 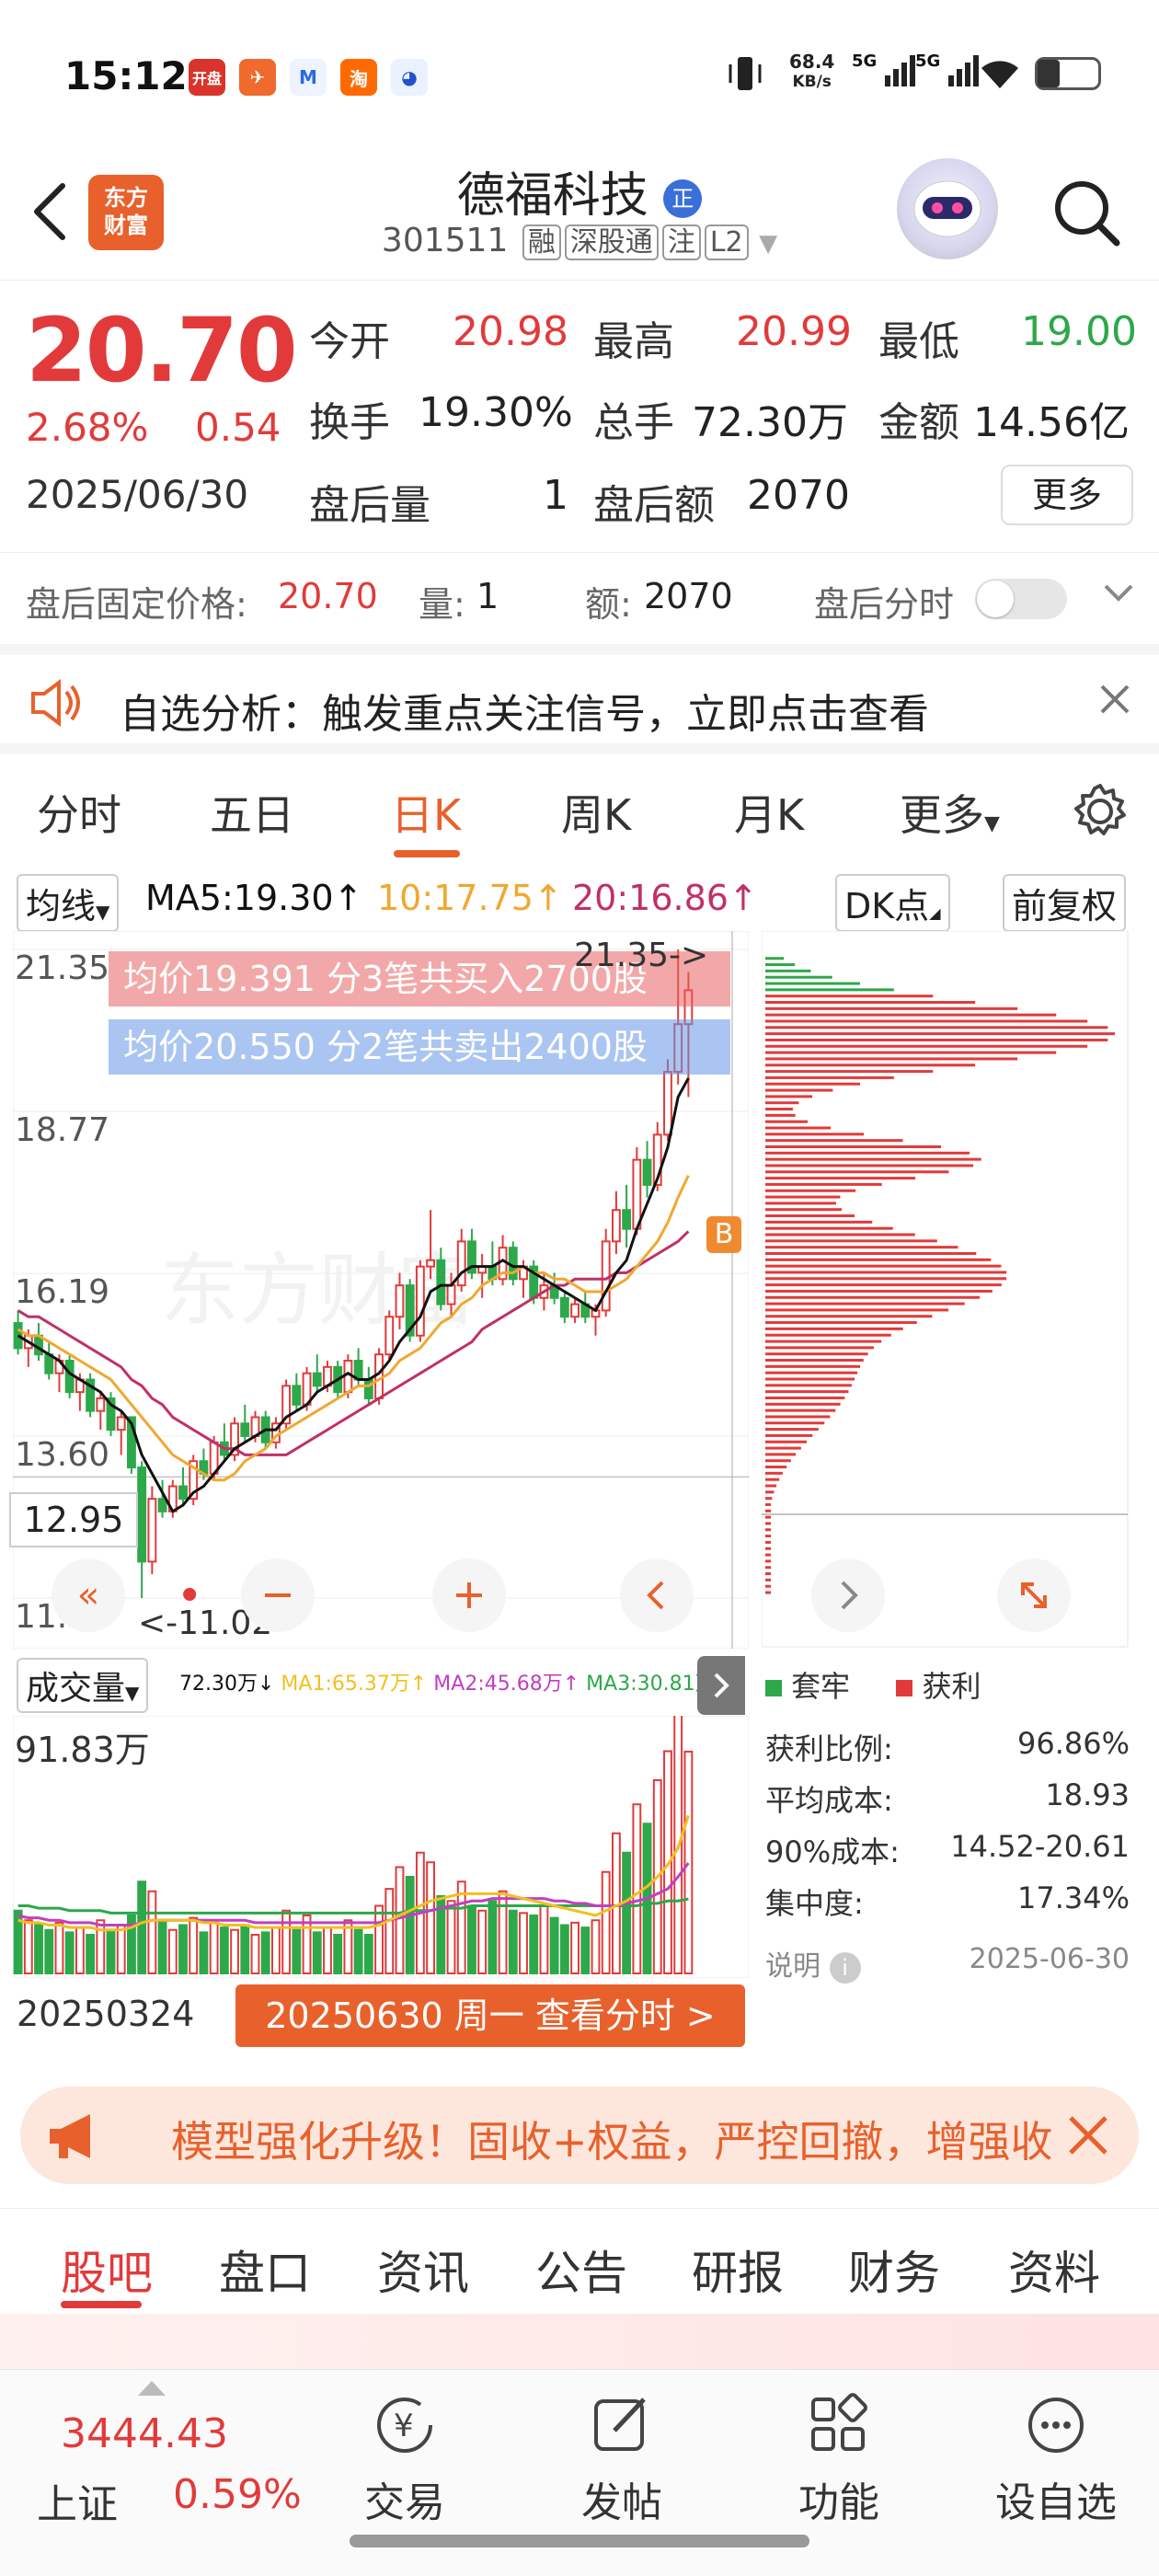 What do you see at coordinates (162, 350) in the screenshot?
I see `last-price: 20.70` at bounding box center [162, 350].